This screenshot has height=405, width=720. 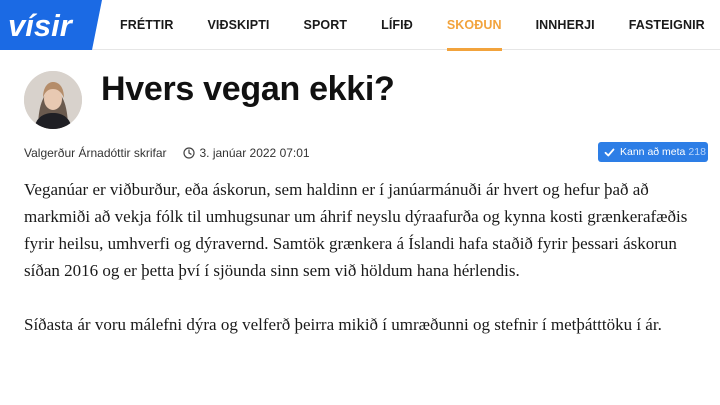 I want to click on author-byline: Valgerður Árnadóttir skrifar, so click(x=95, y=153).